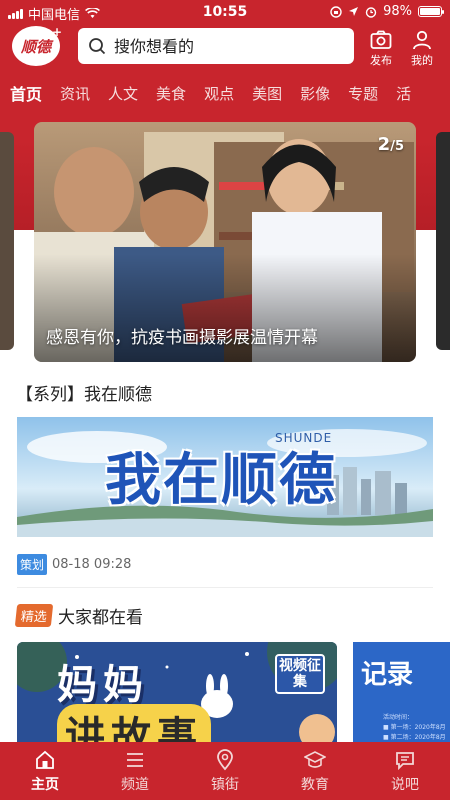 Image resolution: width=450 pixels, height=800 pixels. Describe the element at coordinates (397, 11) in the screenshot. I see `battery-percent: 98%` at that location.